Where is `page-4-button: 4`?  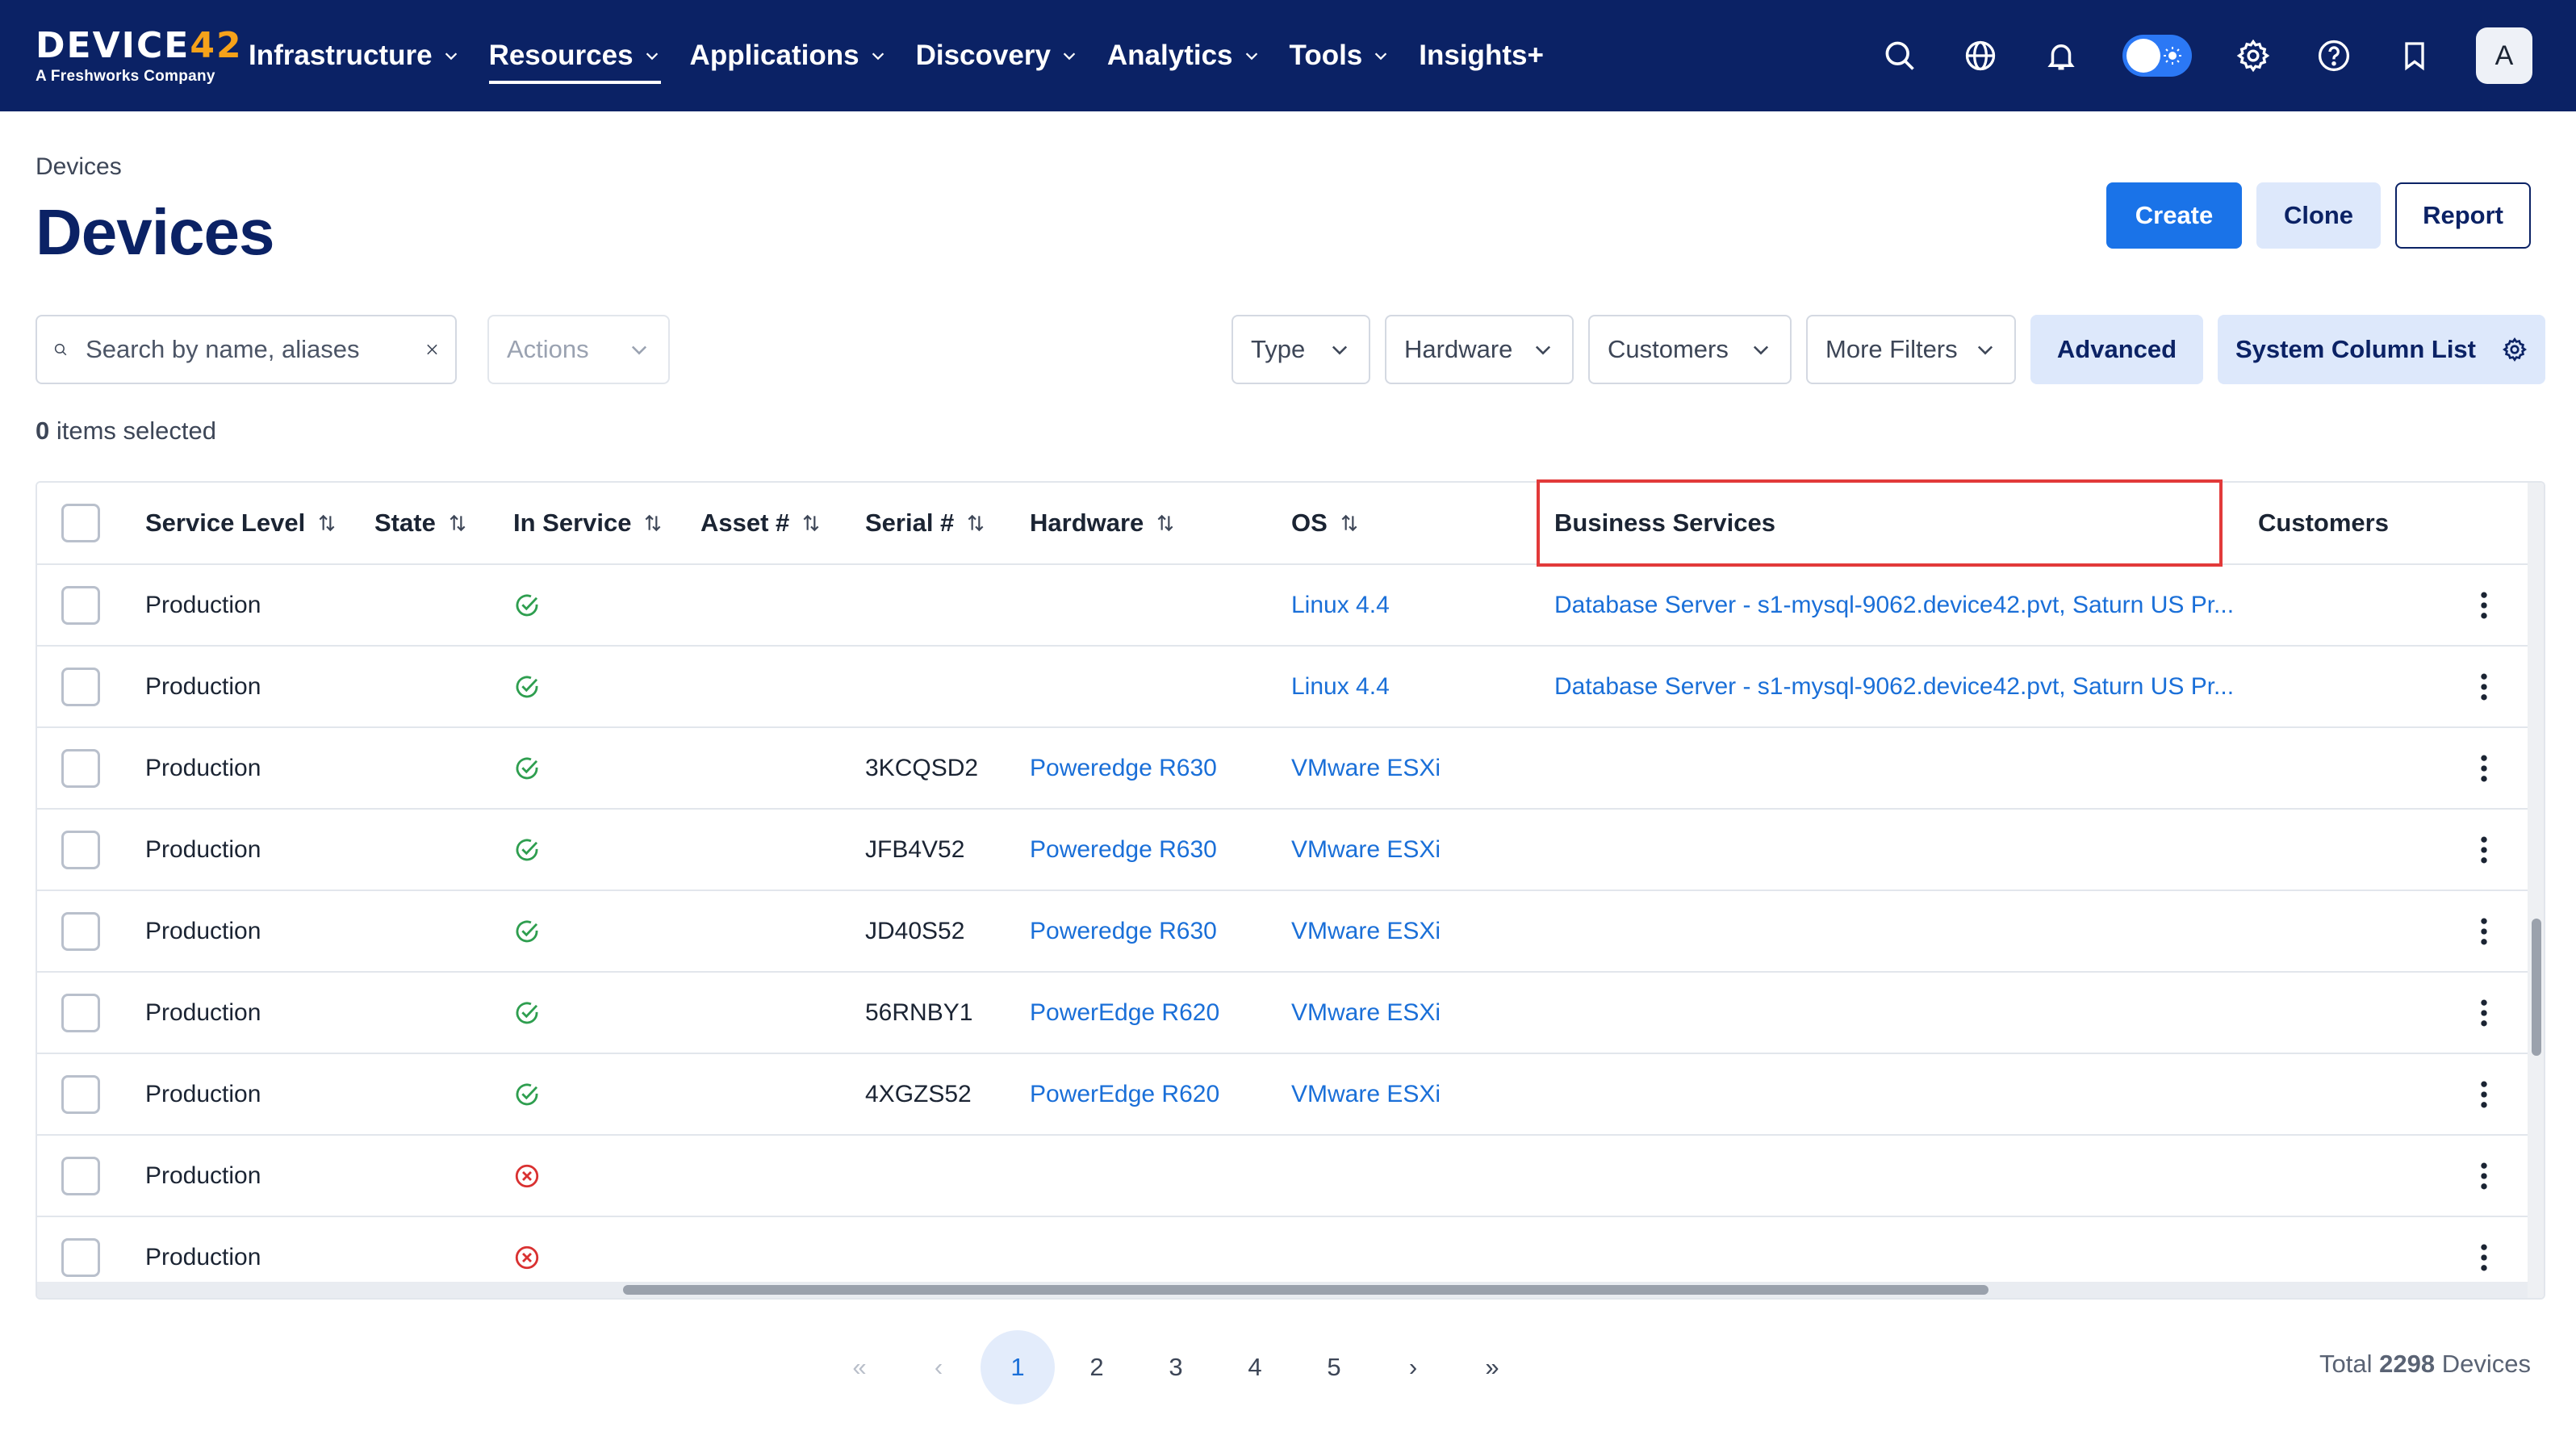 page-4-button: 4 is located at coordinates (1254, 1367).